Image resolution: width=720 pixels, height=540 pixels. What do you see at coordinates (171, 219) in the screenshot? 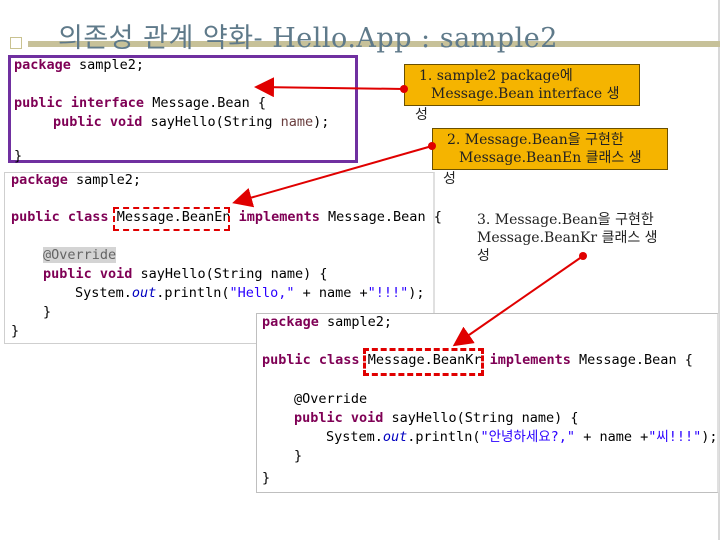
I see `beanen-highlight-box` at bounding box center [171, 219].